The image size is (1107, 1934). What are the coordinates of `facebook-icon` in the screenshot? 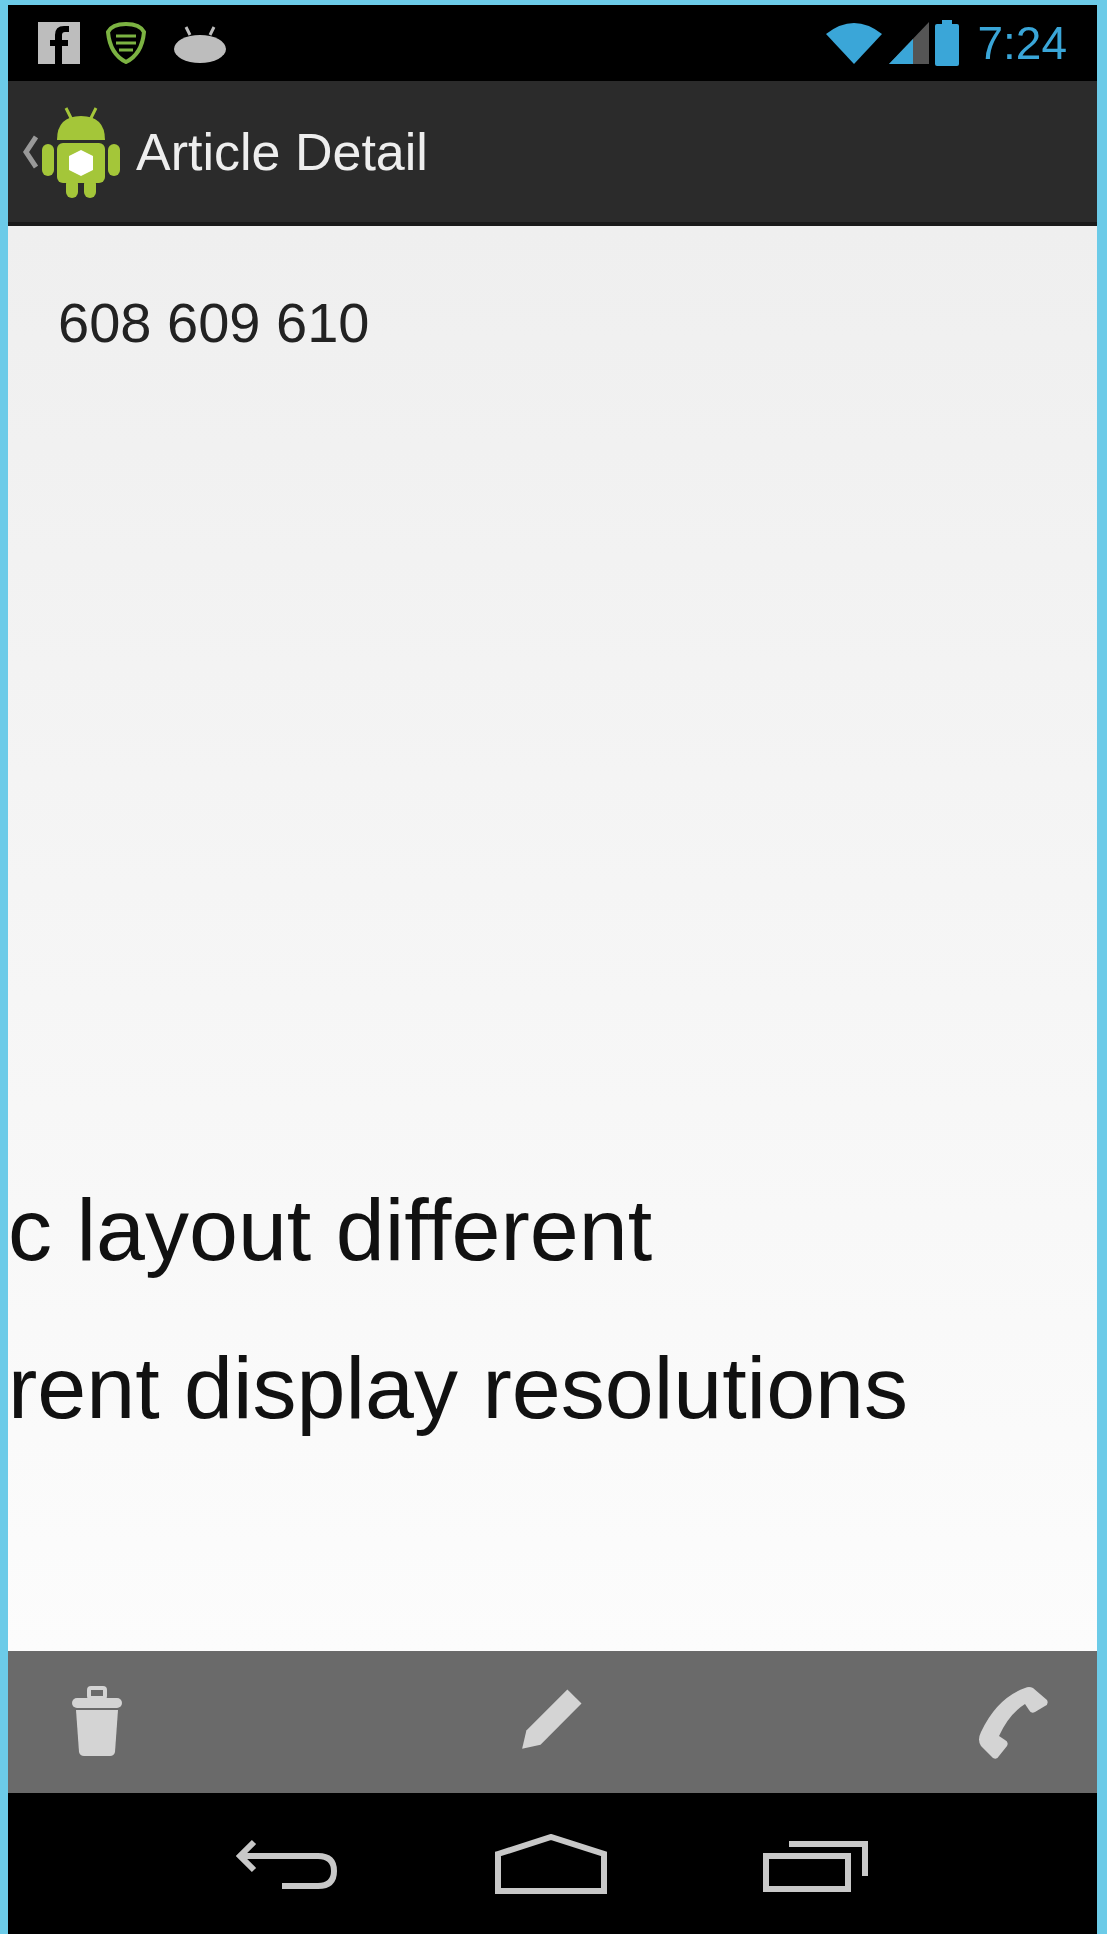 It's located at (59, 43).